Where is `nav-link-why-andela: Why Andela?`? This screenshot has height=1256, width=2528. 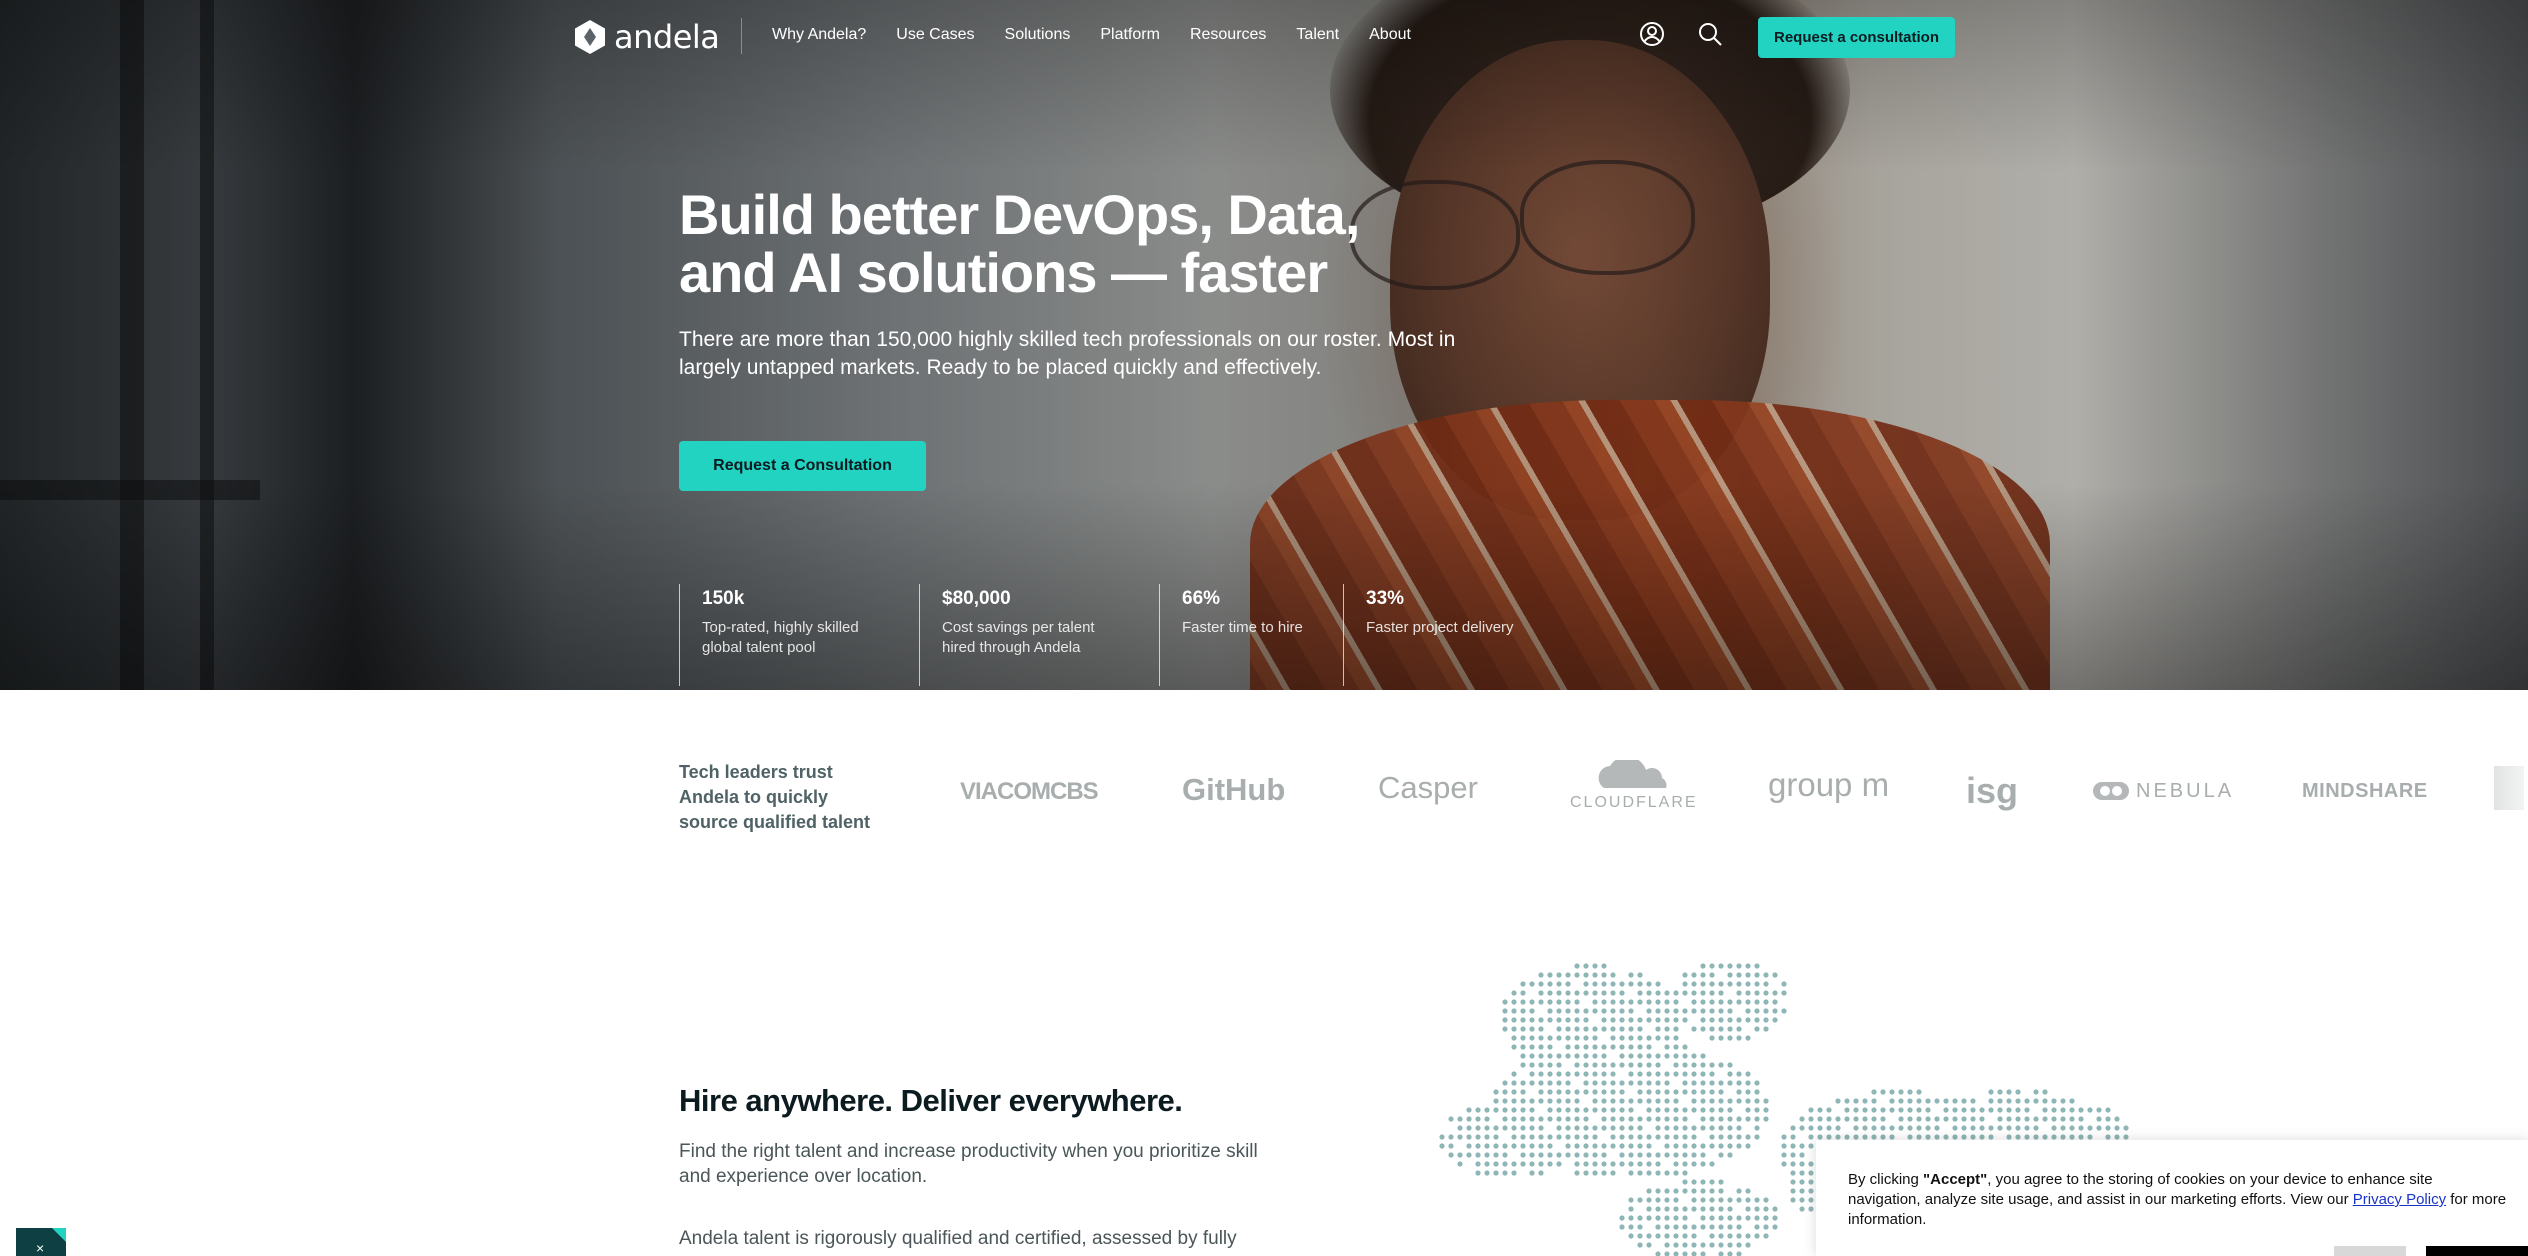 nav-link-why-andela: Why Andela? is located at coordinates (819, 35).